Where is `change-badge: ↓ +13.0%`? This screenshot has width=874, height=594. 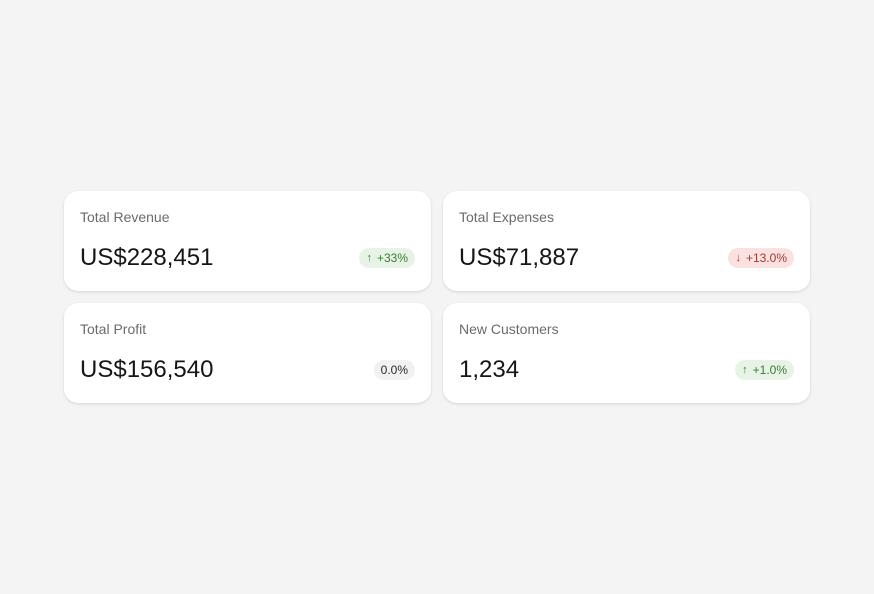 change-badge: ↓ +13.0% is located at coordinates (761, 258).